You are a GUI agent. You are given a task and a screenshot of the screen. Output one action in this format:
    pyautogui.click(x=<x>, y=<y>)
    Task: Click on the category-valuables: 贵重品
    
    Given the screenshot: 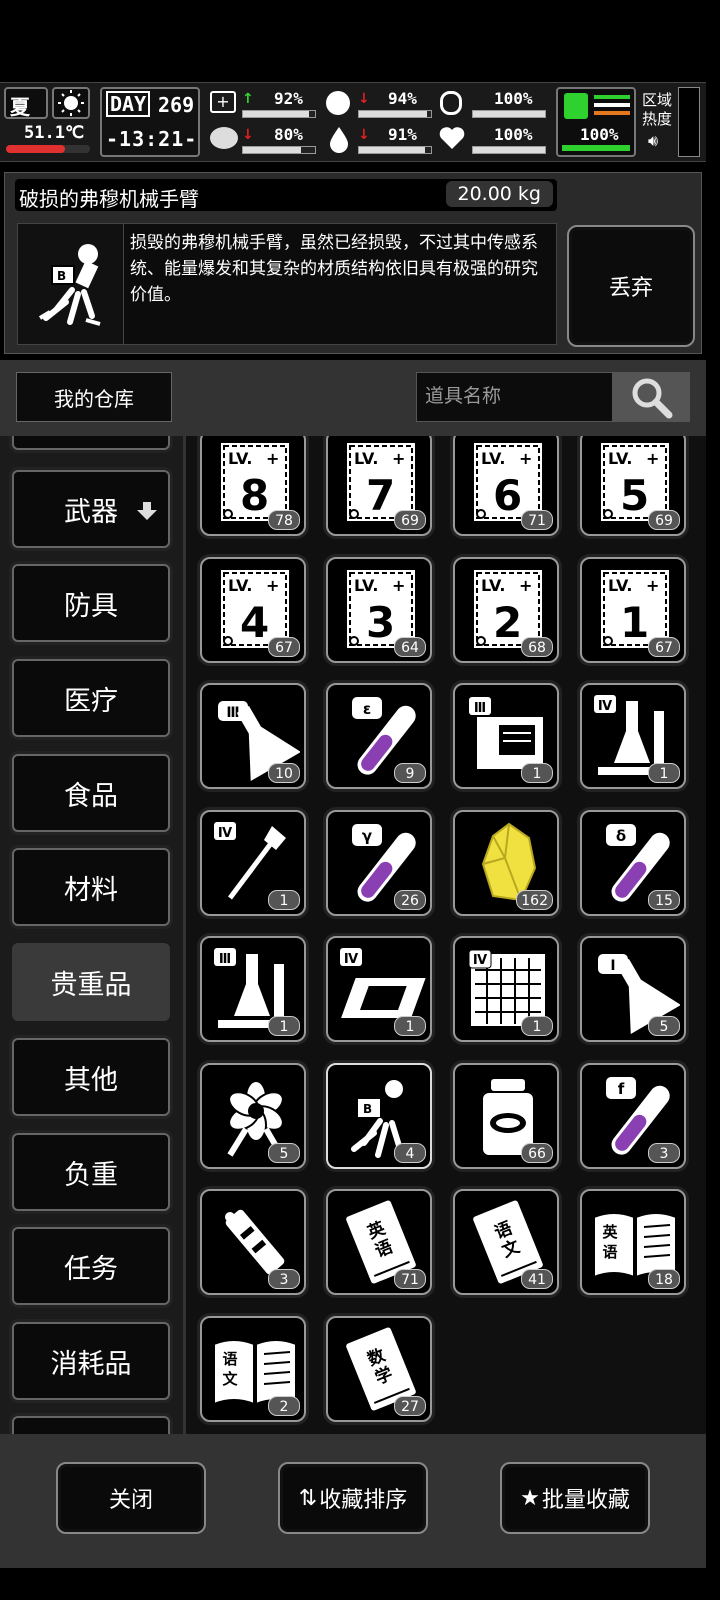 What is the action you would take?
    pyautogui.click(x=91, y=982)
    